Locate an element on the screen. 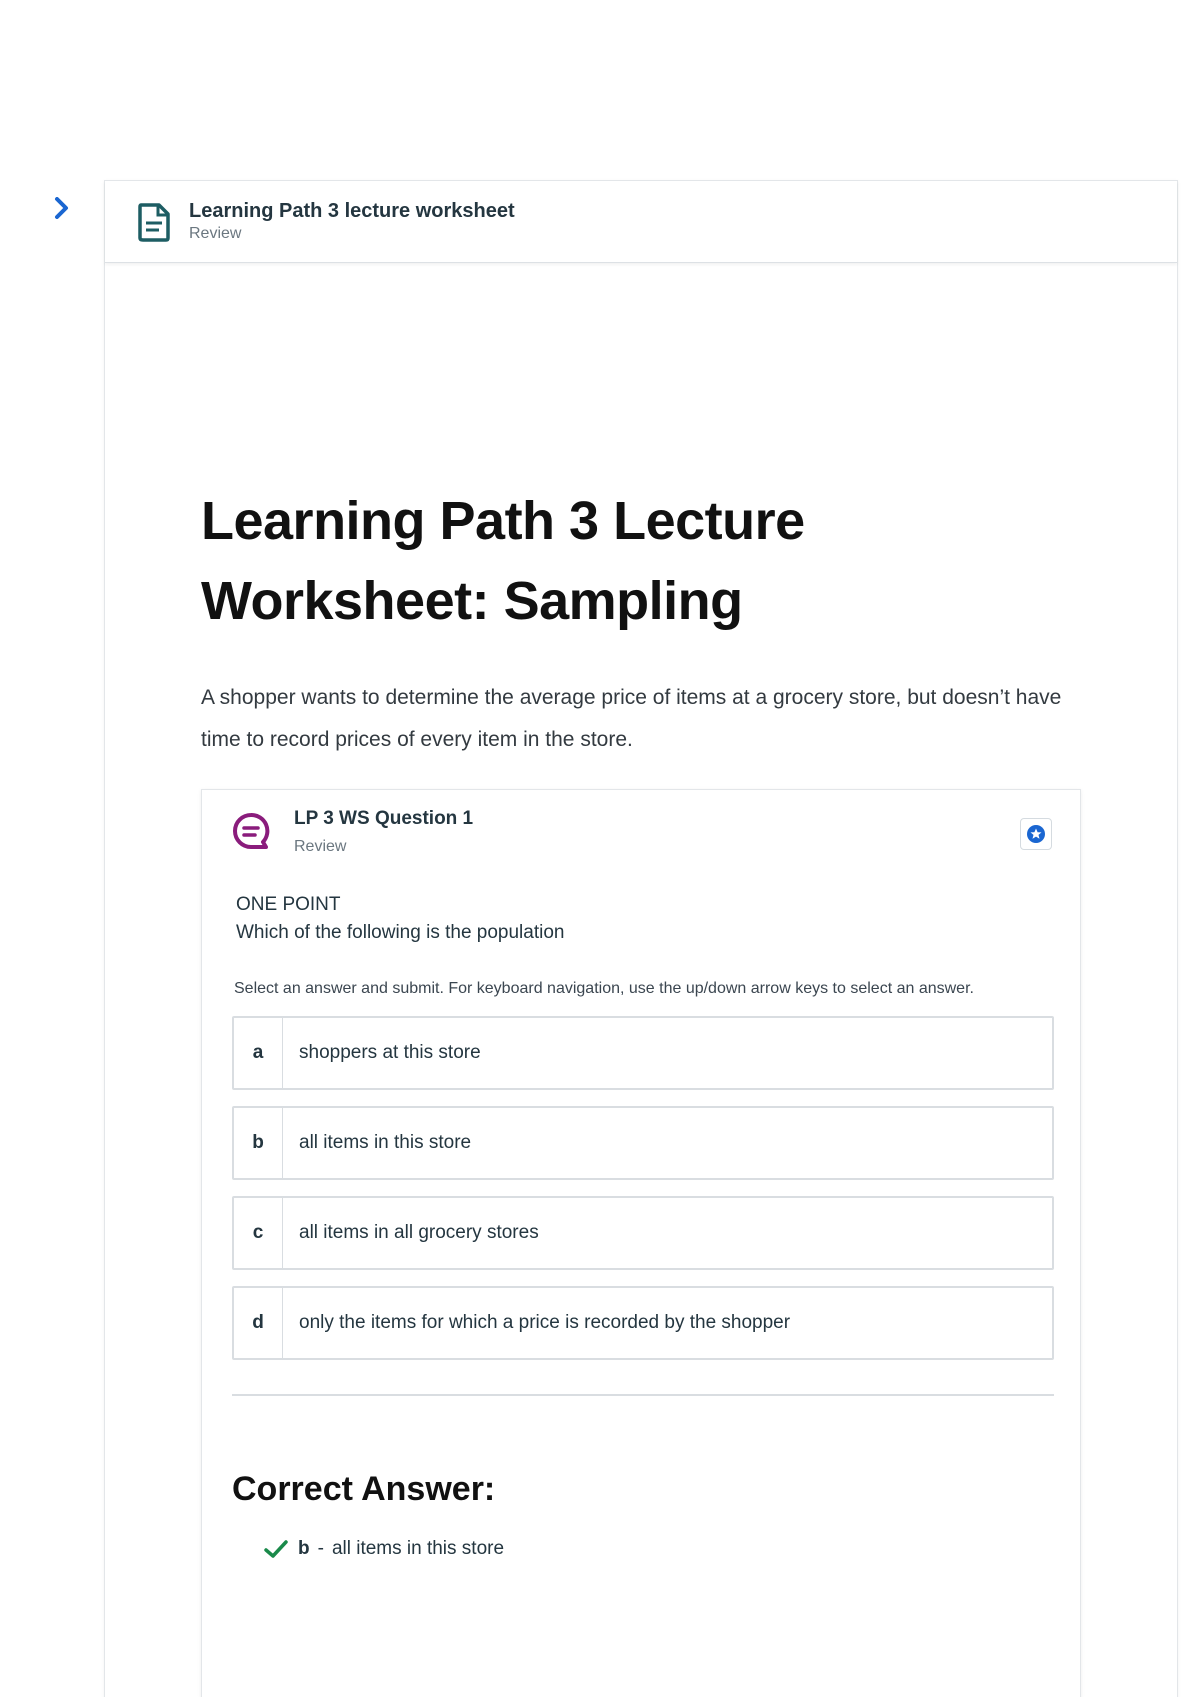 This screenshot has height=1697, width=1200. option-letter: d is located at coordinates (258, 1323).